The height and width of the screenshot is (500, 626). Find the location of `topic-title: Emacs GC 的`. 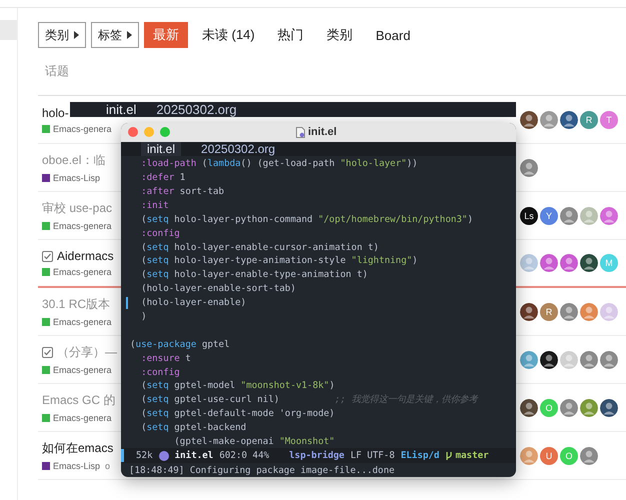

topic-title: Emacs GC 的 is located at coordinates (79, 400).